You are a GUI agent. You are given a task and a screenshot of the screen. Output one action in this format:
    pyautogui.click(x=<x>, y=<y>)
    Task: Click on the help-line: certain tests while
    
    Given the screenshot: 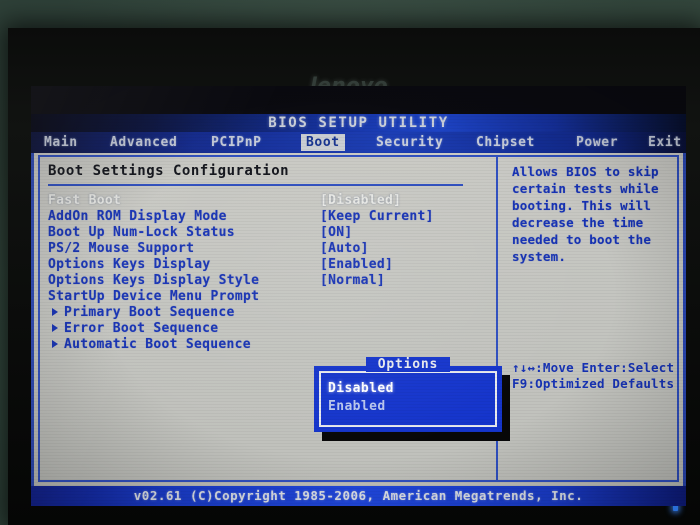 What is the action you would take?
    pyautogui.click(x=585, y=188)
    